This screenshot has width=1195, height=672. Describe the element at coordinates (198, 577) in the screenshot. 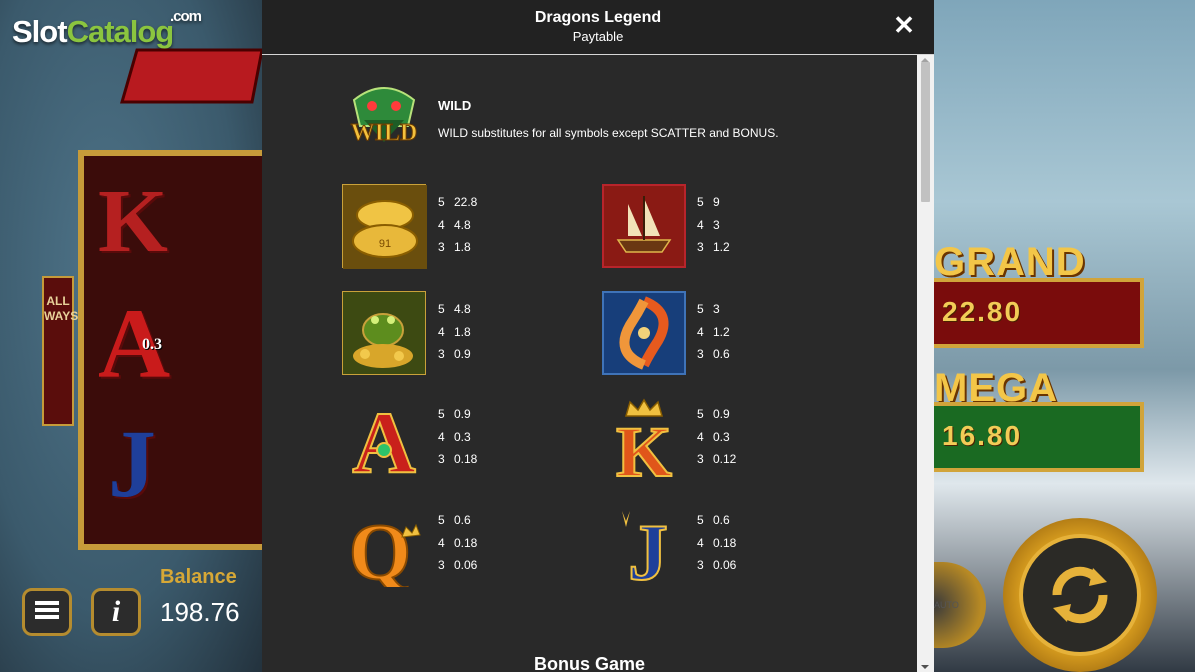

I see `balance-label: Balance` at that location.